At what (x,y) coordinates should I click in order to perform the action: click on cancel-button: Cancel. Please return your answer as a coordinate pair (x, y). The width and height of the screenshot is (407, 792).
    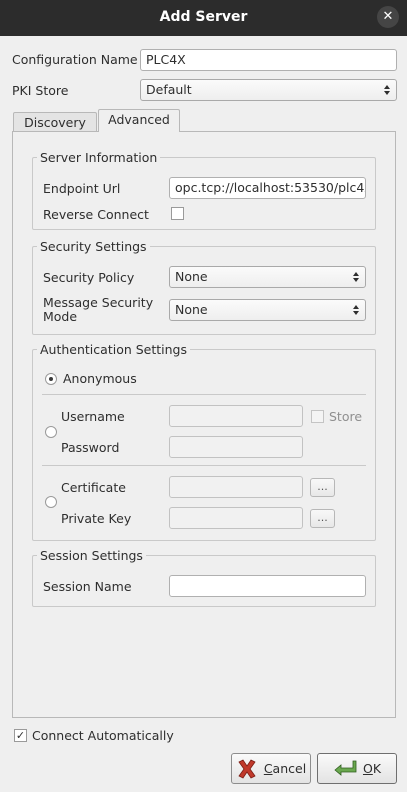
    Looking at the image, I should click on (271, 768).